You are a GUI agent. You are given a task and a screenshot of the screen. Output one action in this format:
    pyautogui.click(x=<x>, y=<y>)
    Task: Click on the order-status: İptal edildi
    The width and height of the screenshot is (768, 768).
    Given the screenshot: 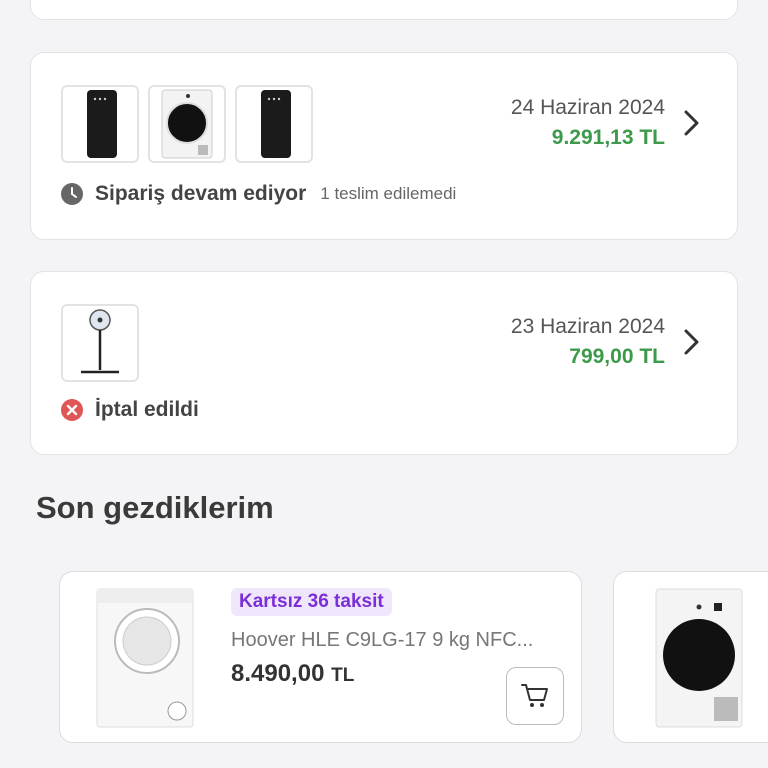 What is the action you would take?
    pyautogui.click(x=130, y=410)
    